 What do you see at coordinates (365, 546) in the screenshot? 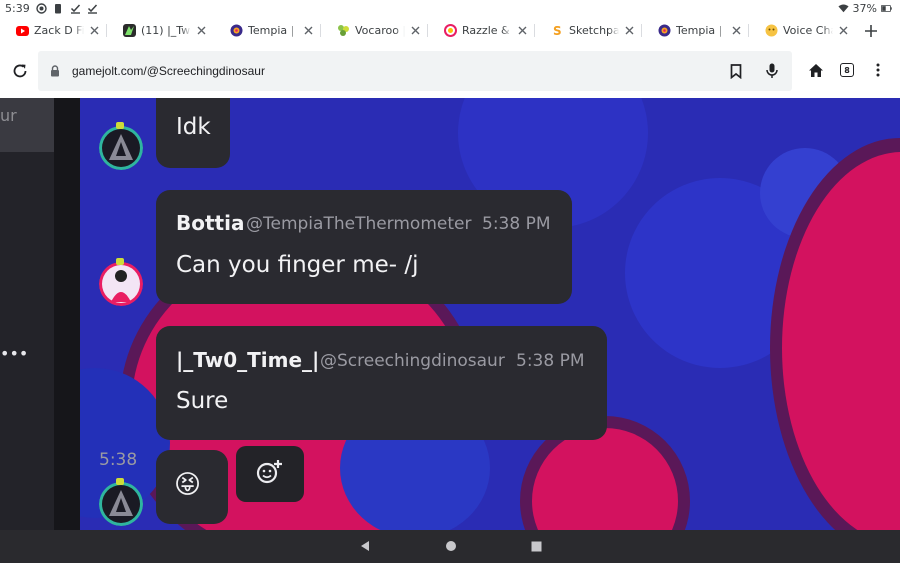
I see `back-icon` at bounding box center [365, 546].